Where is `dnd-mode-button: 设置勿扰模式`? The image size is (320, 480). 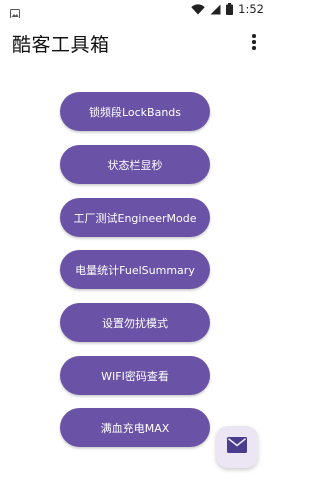 dnd-mode-button: 设置勿扰模式 is located at coordinates (135, 322).